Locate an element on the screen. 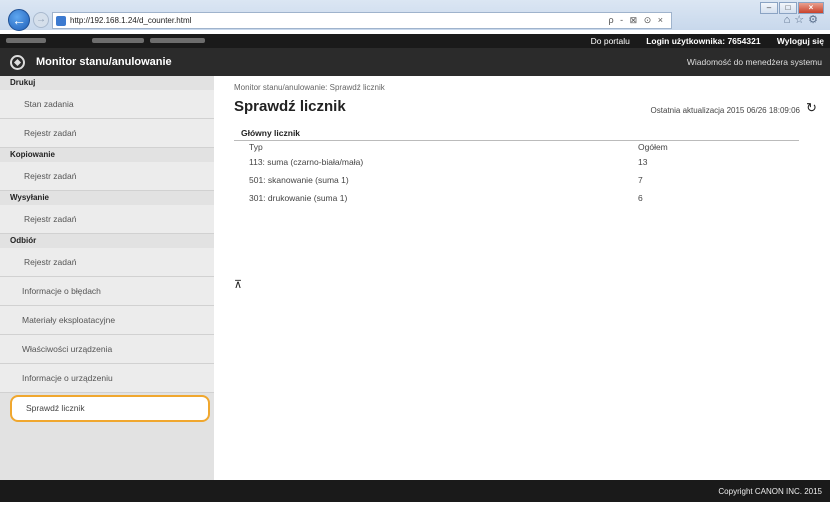  page-title: Sprawdź licznik is located at coordinates (290, 106).